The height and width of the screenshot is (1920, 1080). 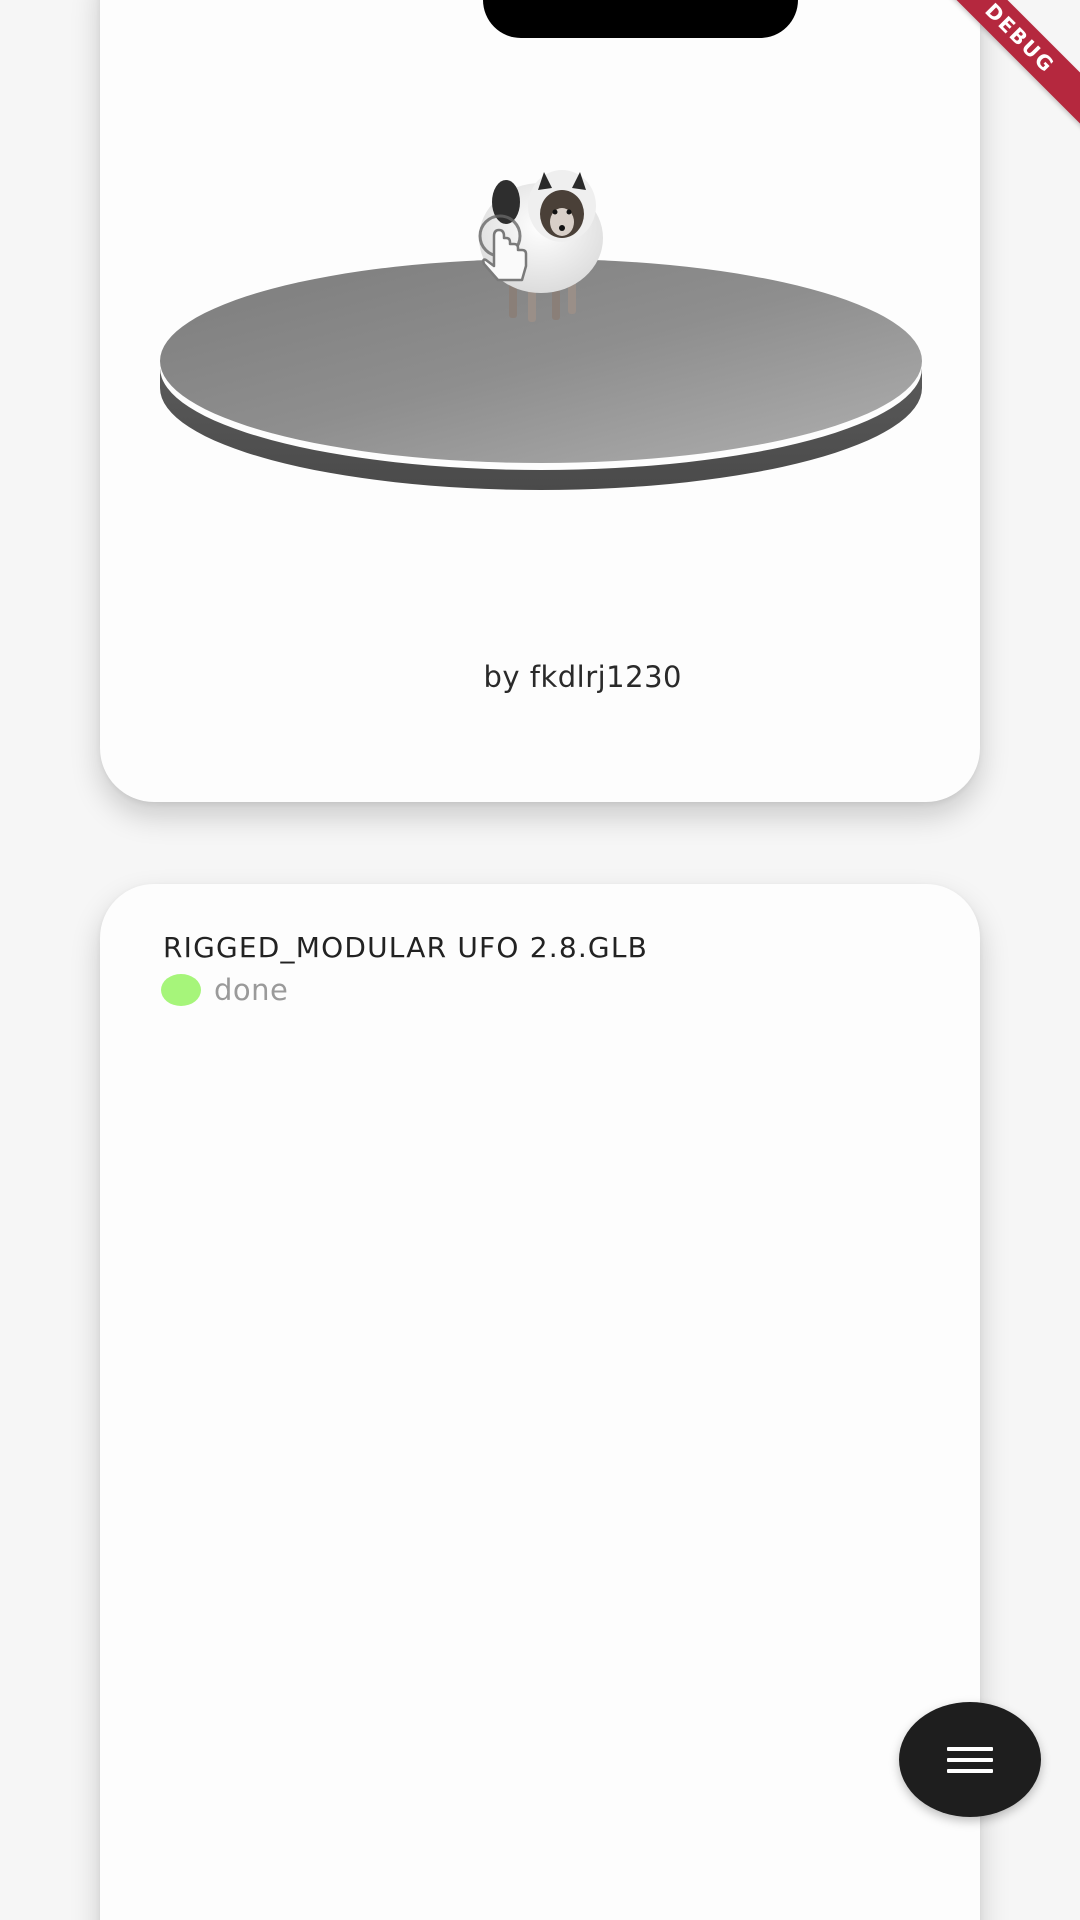 I want to click on status-text: done, so click(x=251, y=990).